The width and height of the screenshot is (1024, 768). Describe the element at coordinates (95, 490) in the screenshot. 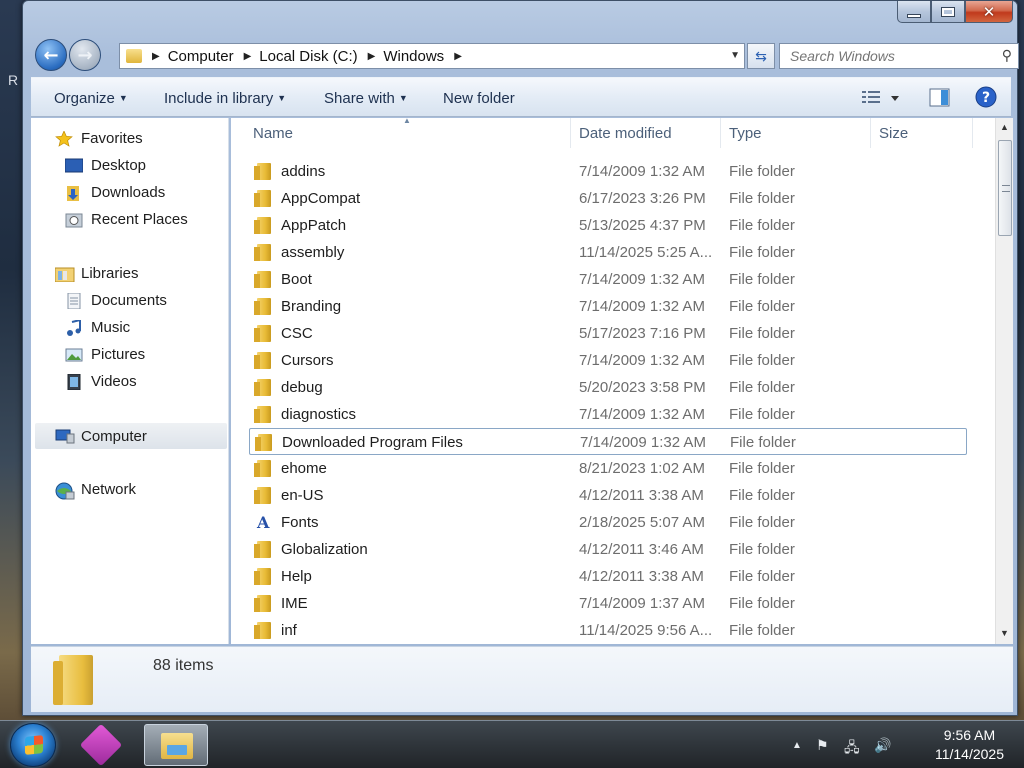

I see `sidebar-item-network: Network` at that location.